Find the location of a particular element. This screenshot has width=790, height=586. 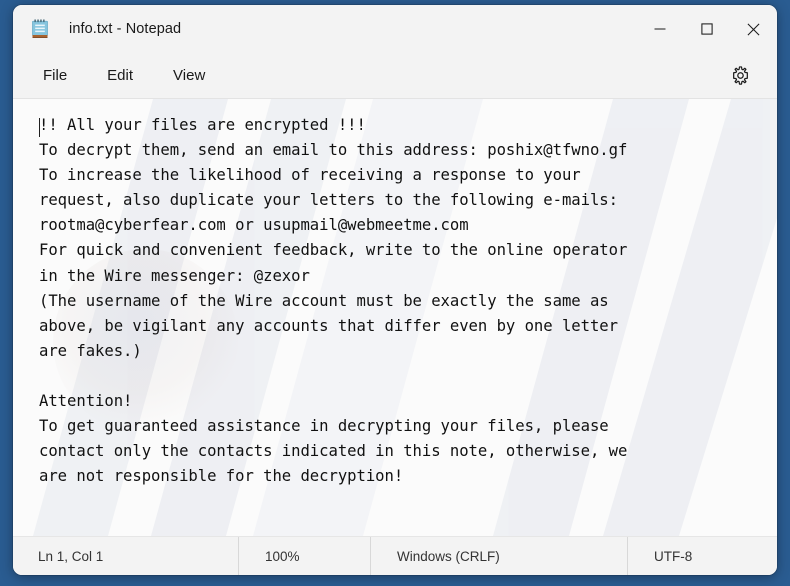

status-bar: Ln 1, Col 1 100% Windows (CRLF) UTF-8 is located at coordinates (395, 555).